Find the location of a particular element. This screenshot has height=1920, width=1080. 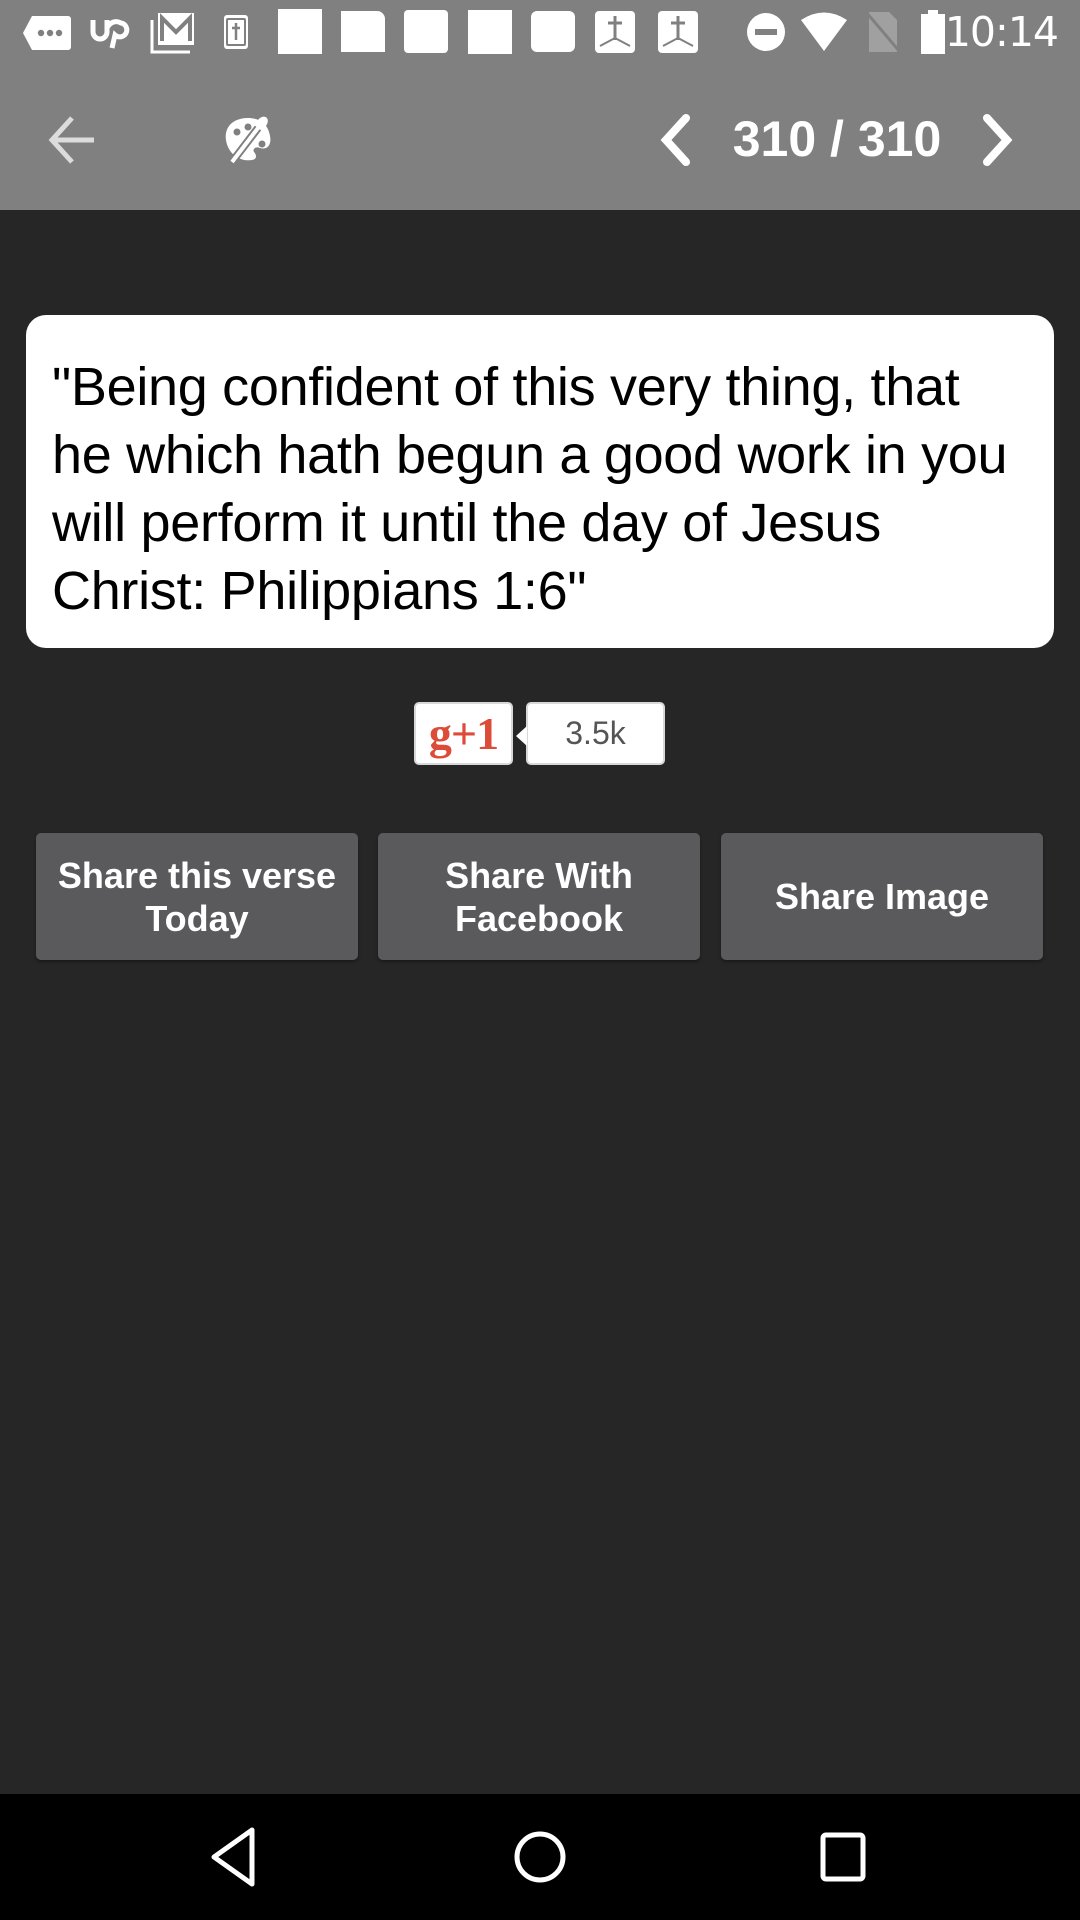

nav-recents-button is located at coordinates (843, 1857).